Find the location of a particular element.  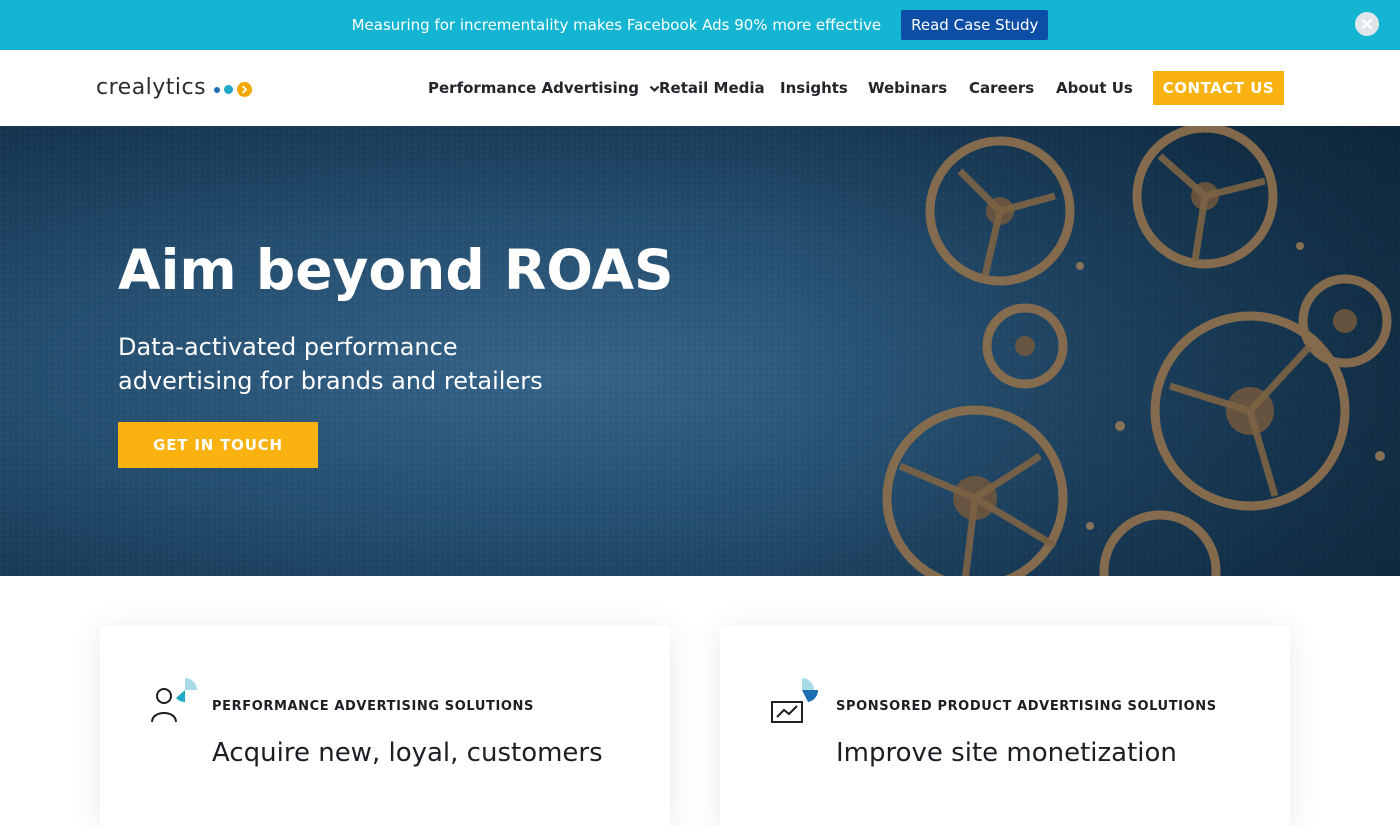

contact-us-button: CONTACT US is located at coordinates (1218, 88).